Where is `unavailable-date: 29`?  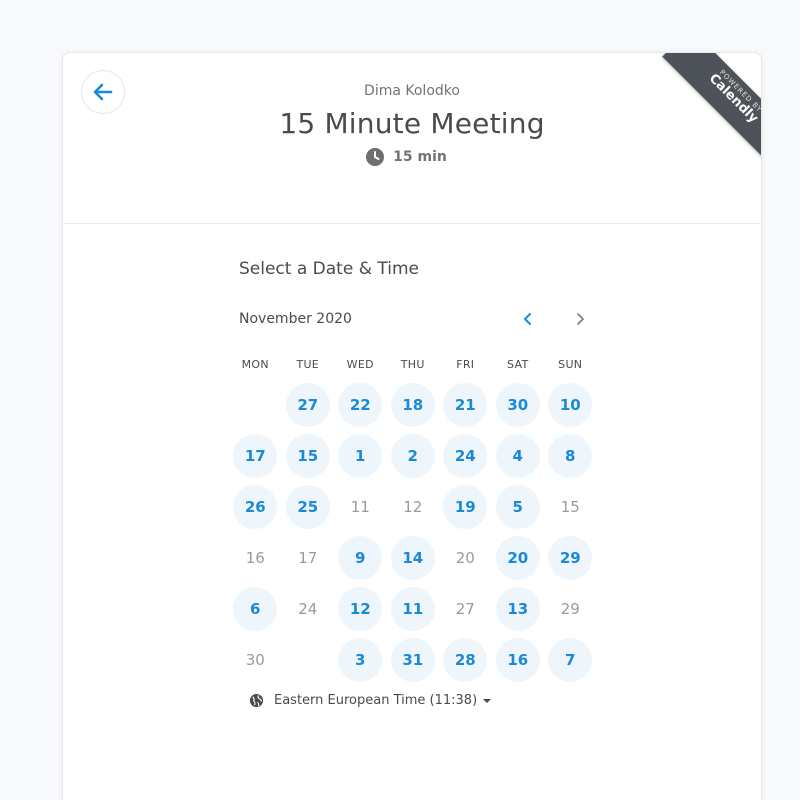
unavailable-date: 29 is located at coordinates (570, 608).